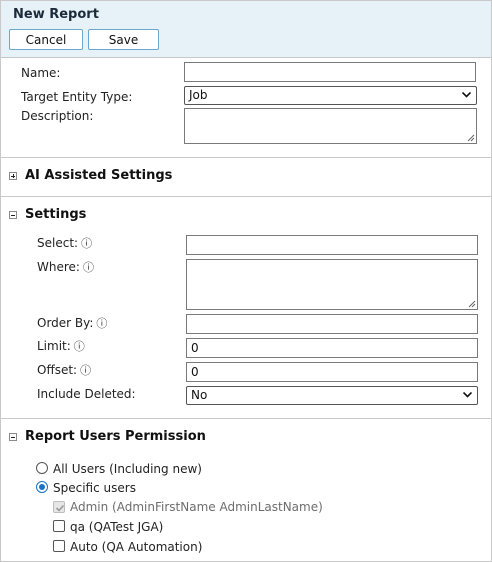  I want to click on save-button: Save, so click(123, 39).